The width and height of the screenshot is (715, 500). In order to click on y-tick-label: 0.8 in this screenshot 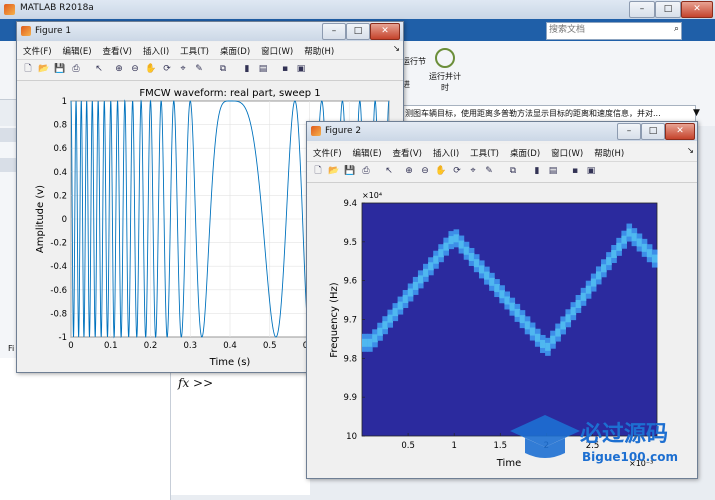, I will do `click(60, 126)`.